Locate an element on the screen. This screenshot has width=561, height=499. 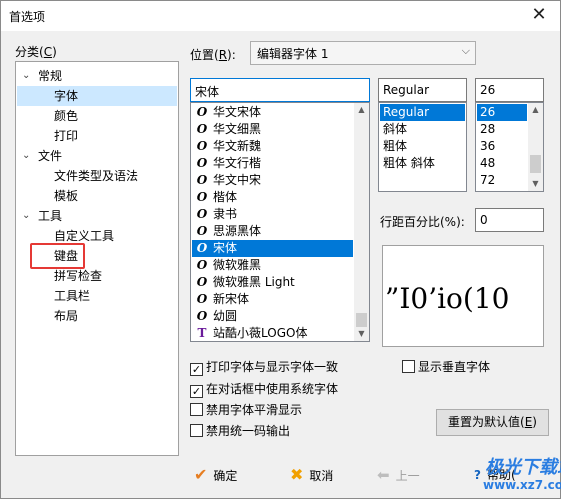
tree-item: 工具栏 is located at coordinates (97, 296).